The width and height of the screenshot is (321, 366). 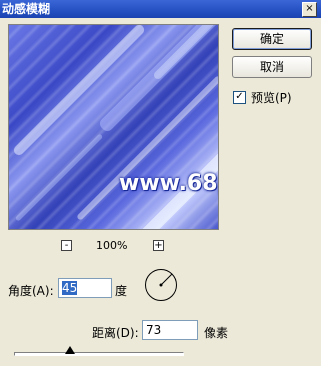 I want to click on close-button: ×, so click(x=309, y=9).